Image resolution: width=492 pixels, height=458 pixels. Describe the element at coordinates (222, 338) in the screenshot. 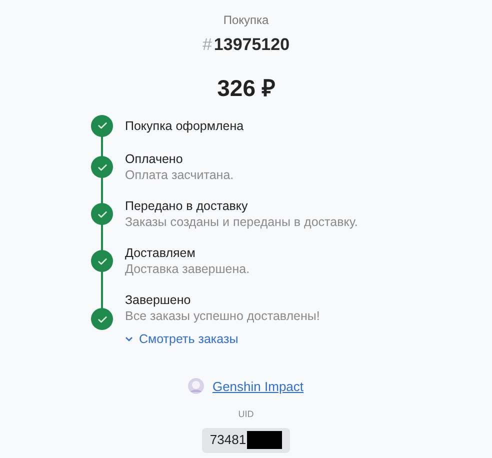

I see `view-orders-link: Смотреть заказы` at that location.